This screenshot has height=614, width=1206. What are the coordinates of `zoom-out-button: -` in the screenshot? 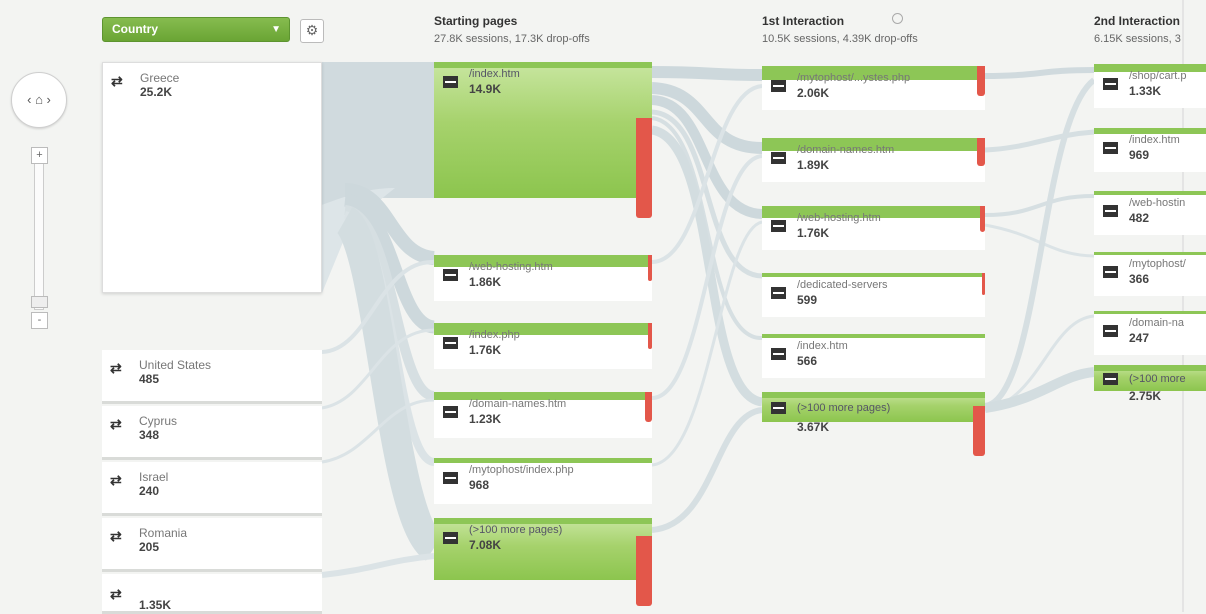 It's located at (39, 320).